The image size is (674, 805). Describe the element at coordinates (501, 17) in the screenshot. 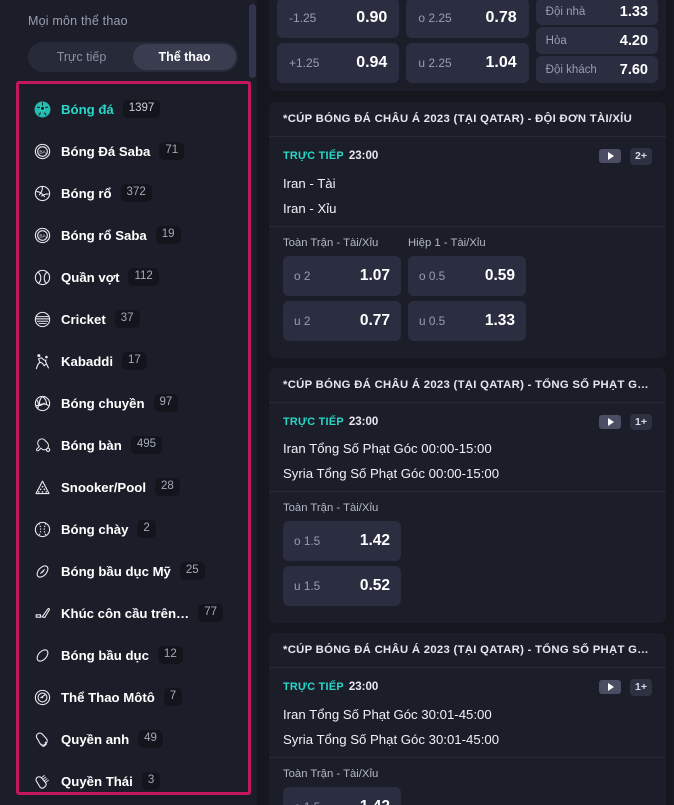

I see `odds-value: 0.78` at that location.